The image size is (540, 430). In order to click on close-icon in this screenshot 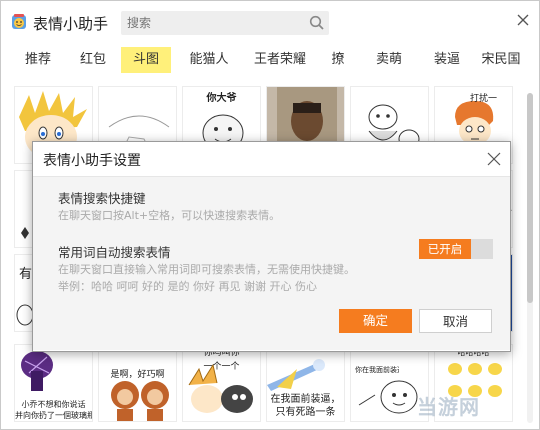, I will do `click(523, 20)`.